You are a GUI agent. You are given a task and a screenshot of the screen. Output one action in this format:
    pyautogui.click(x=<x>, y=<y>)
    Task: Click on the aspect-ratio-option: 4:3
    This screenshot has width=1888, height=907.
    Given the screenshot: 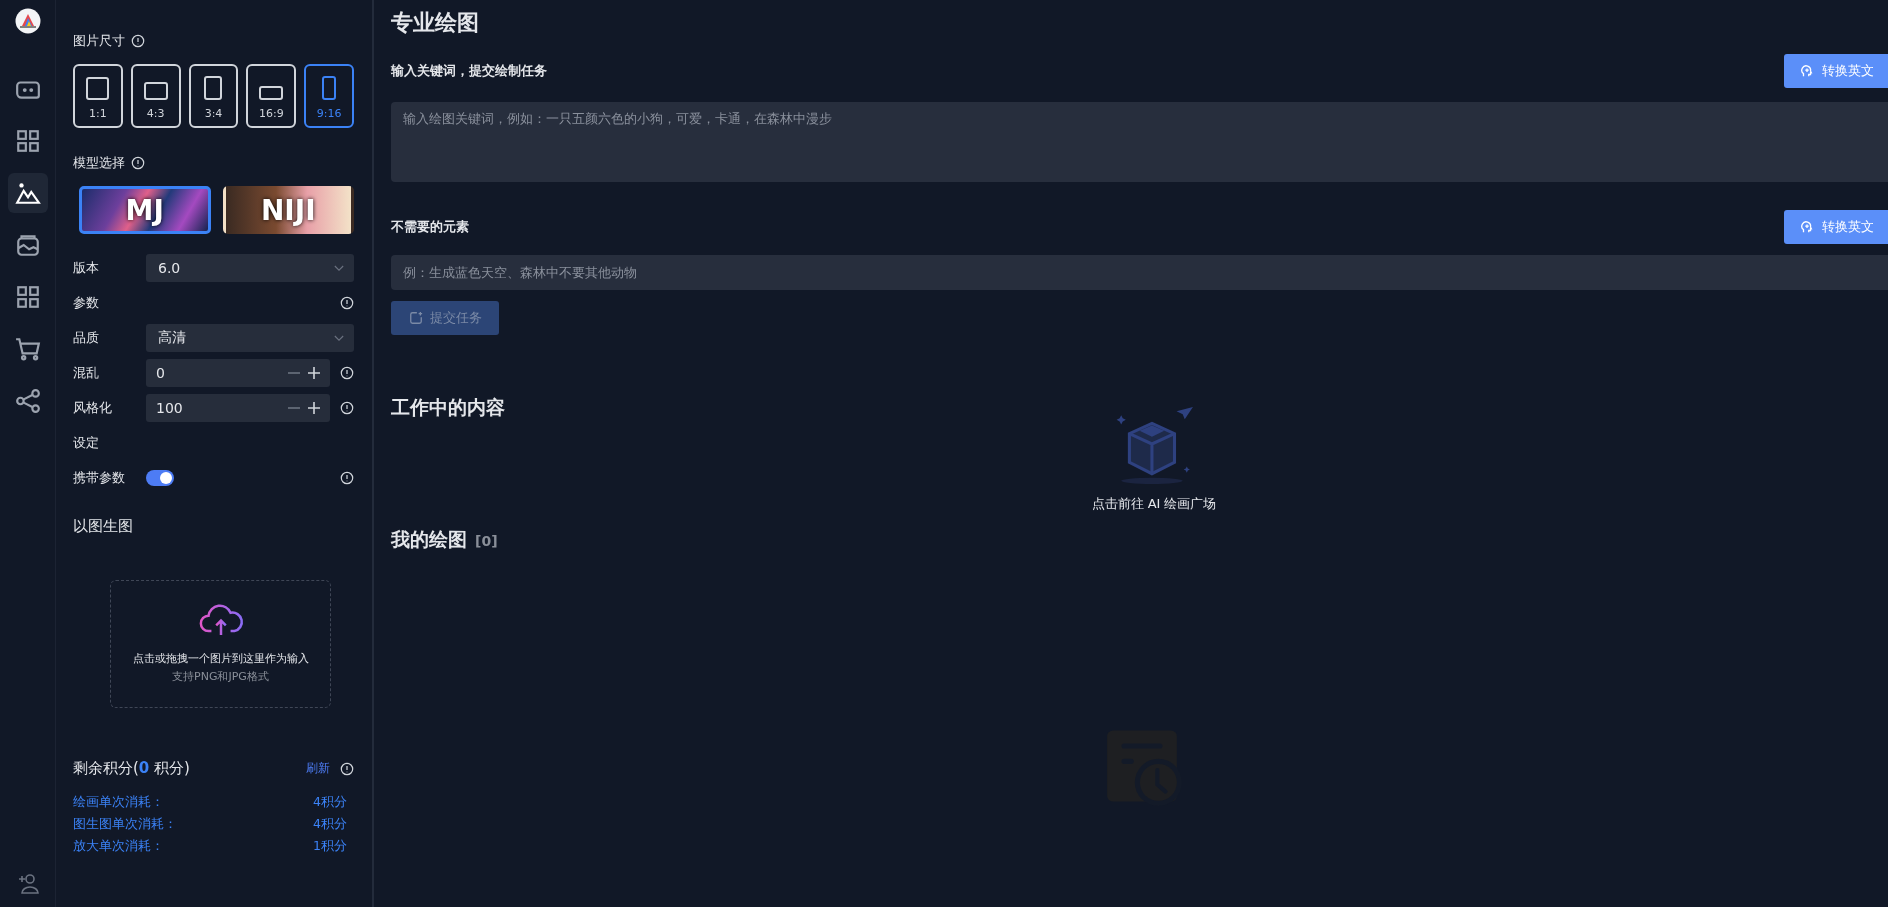 What is the action you would take?
    pyautogui.click(x=155, y=96)
    